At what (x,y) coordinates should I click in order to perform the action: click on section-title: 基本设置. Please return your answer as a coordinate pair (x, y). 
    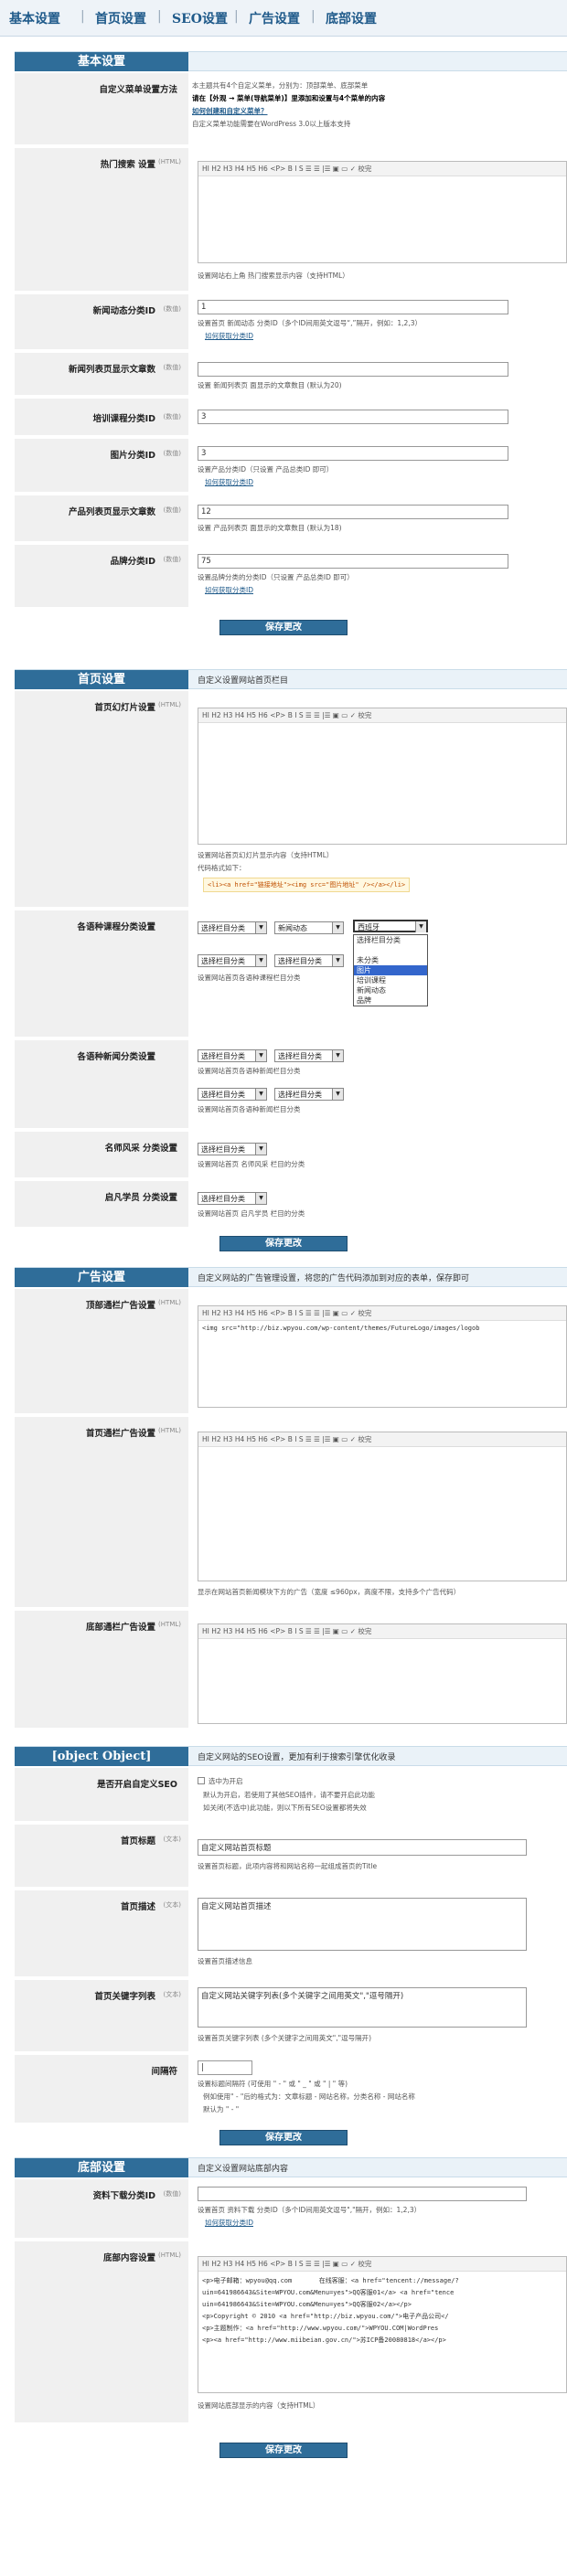
    Looking at the image, I should click on (101, 61).